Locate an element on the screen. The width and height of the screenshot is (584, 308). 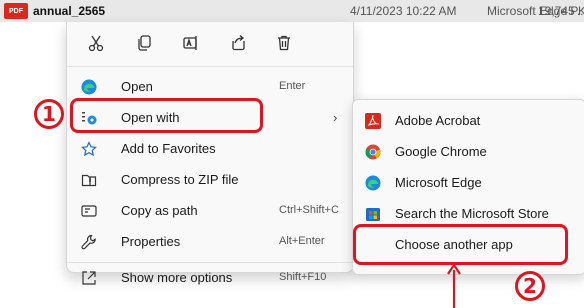
file-date: 4/11/2023 10:22 AM is located at coordinates (403, 11).